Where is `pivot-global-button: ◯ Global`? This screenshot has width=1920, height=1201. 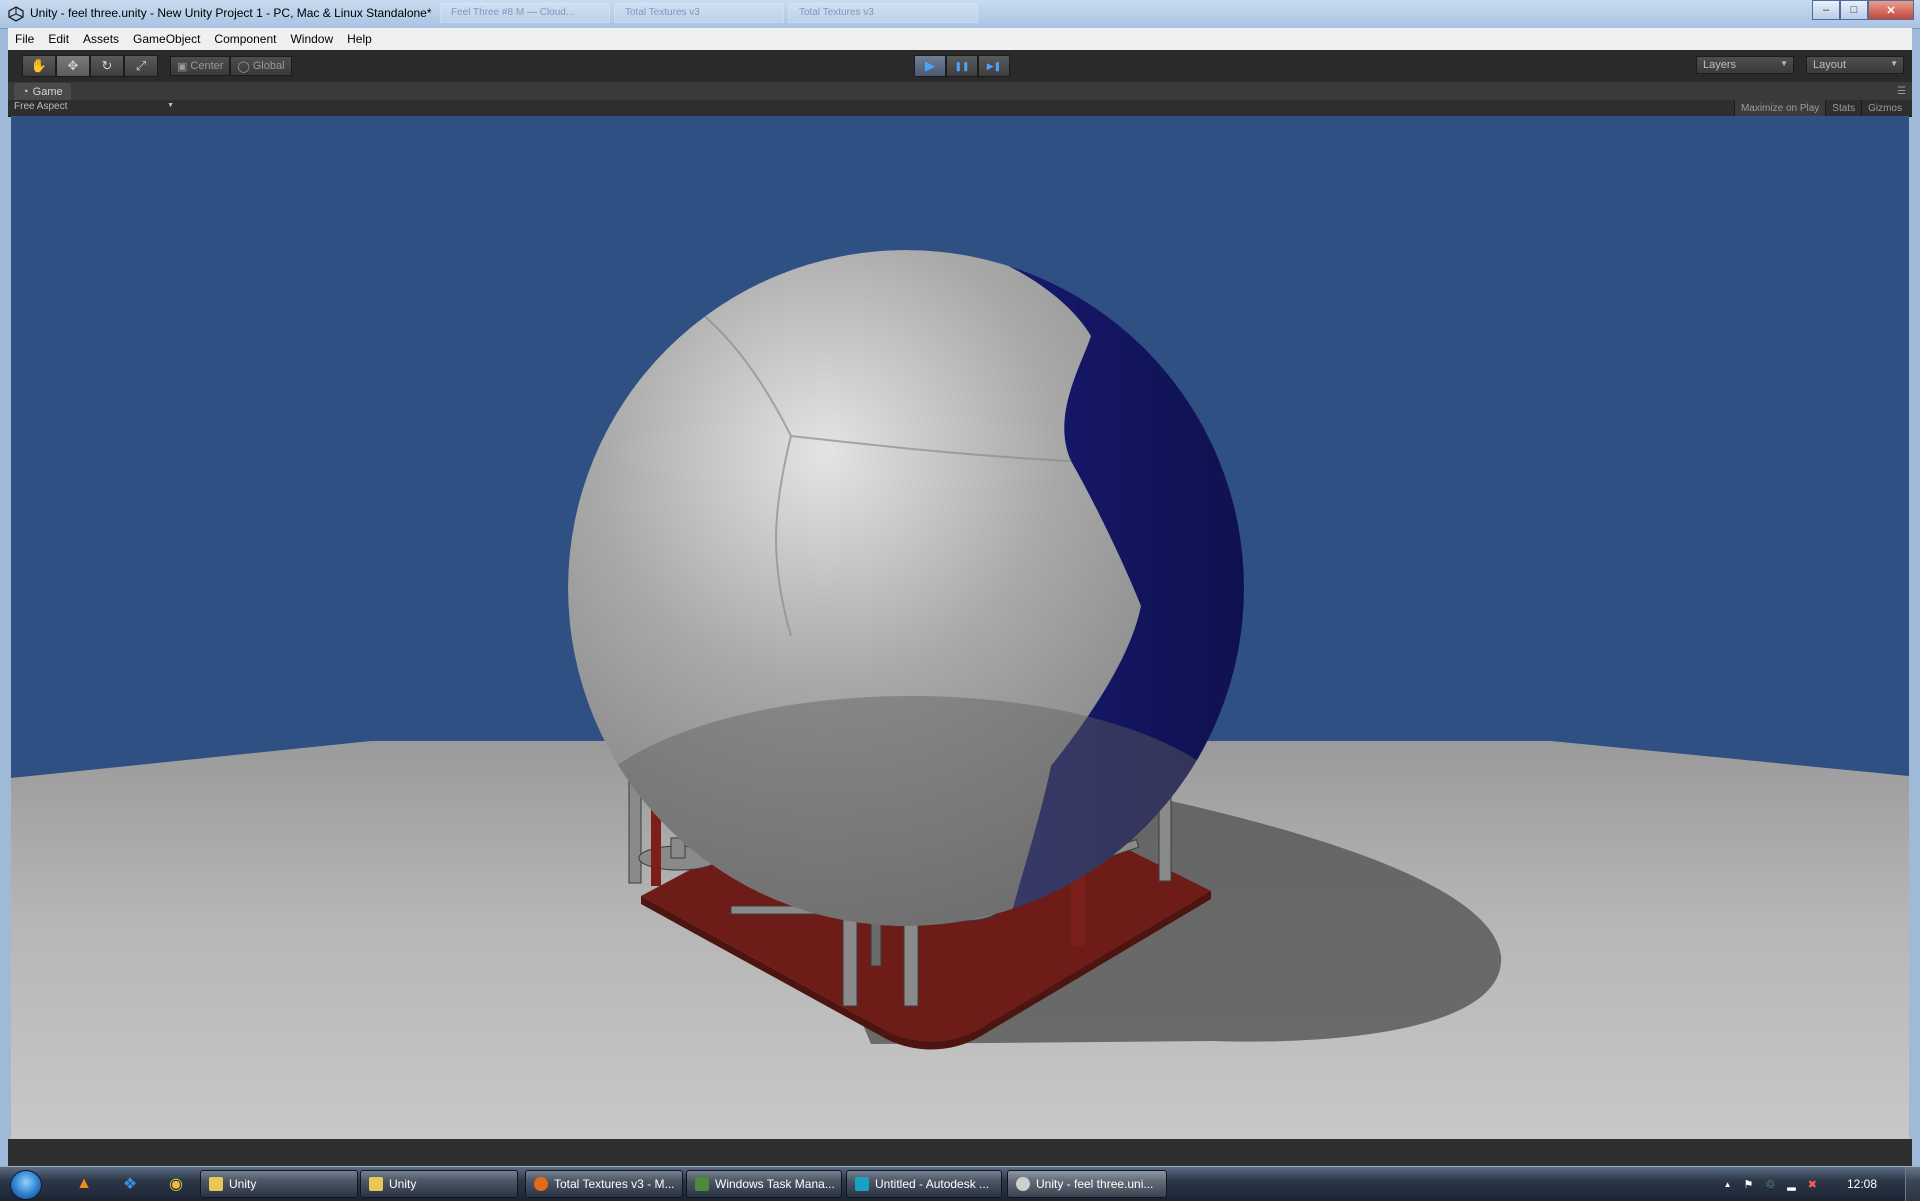 pivot-global-button: ◯ Global is located at coordinates (261, 66).